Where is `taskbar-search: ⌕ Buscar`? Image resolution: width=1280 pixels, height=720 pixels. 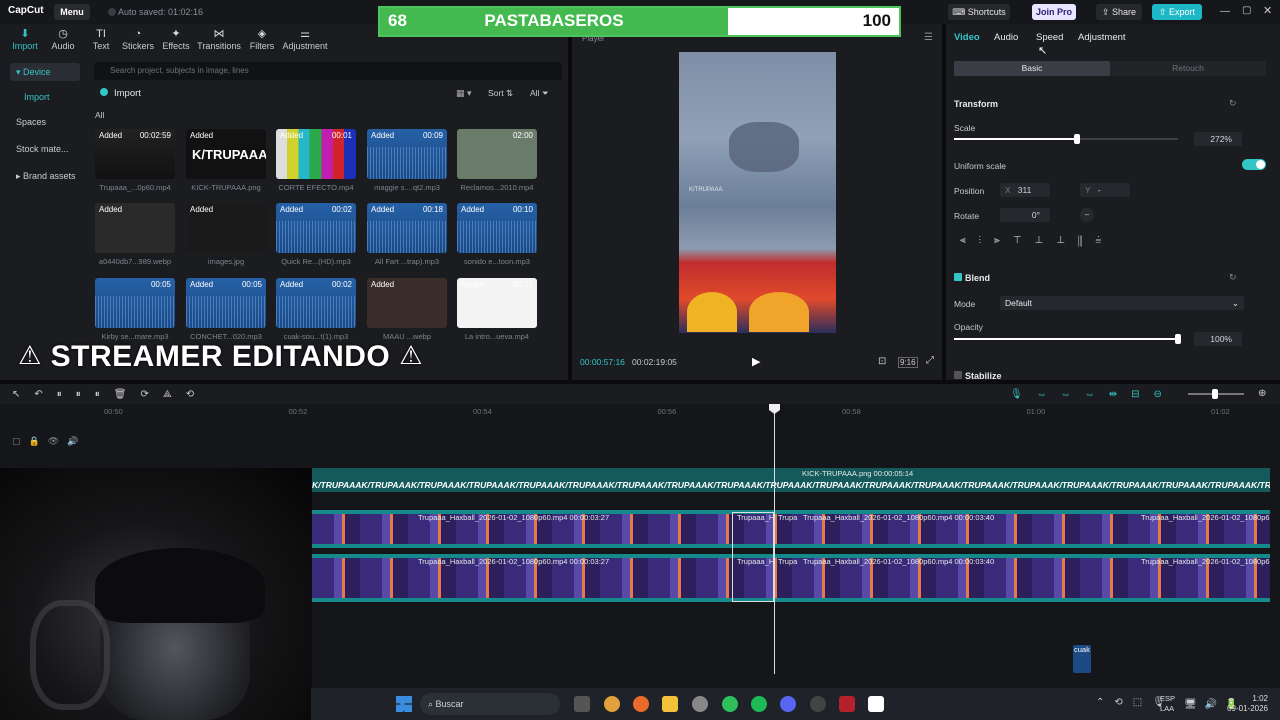
taskbar-search: ⌕ Buscar is located at coordinates (490, 704).